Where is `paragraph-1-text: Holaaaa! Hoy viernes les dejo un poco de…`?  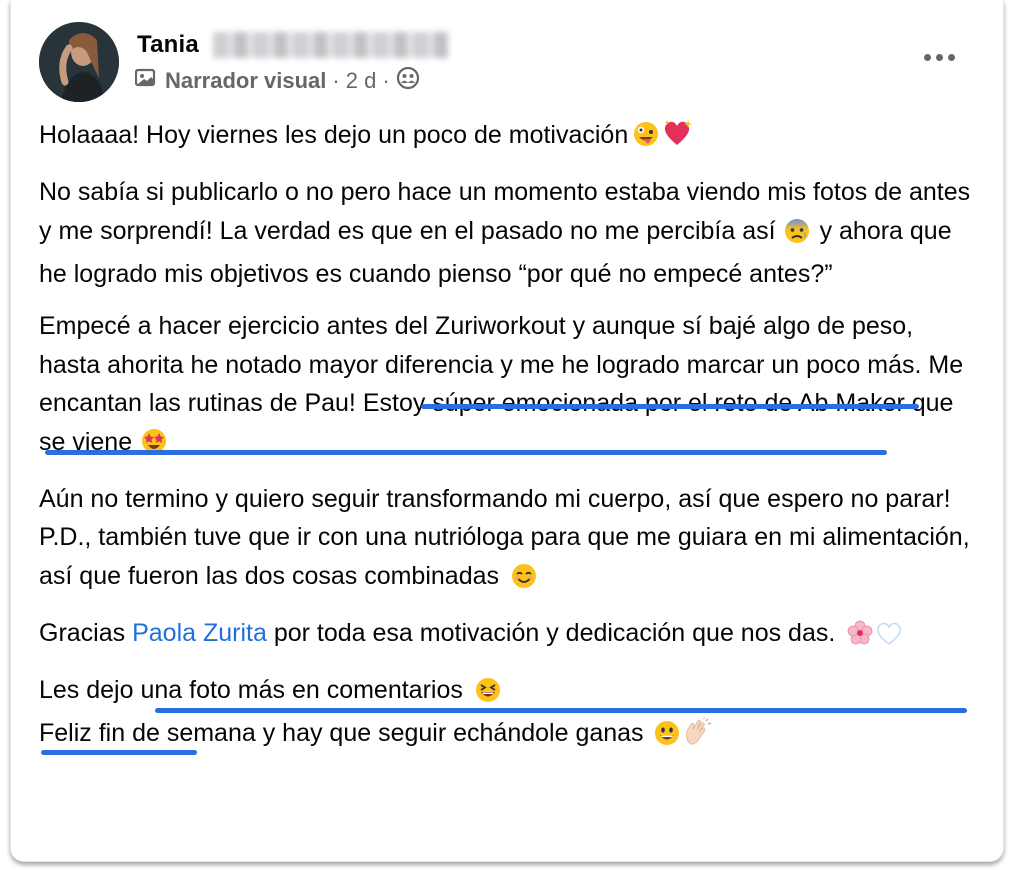 paragraph-1-text: Holaaaa! Hoy viernes les dejo un poco de… is located at coordinates (334, 135).